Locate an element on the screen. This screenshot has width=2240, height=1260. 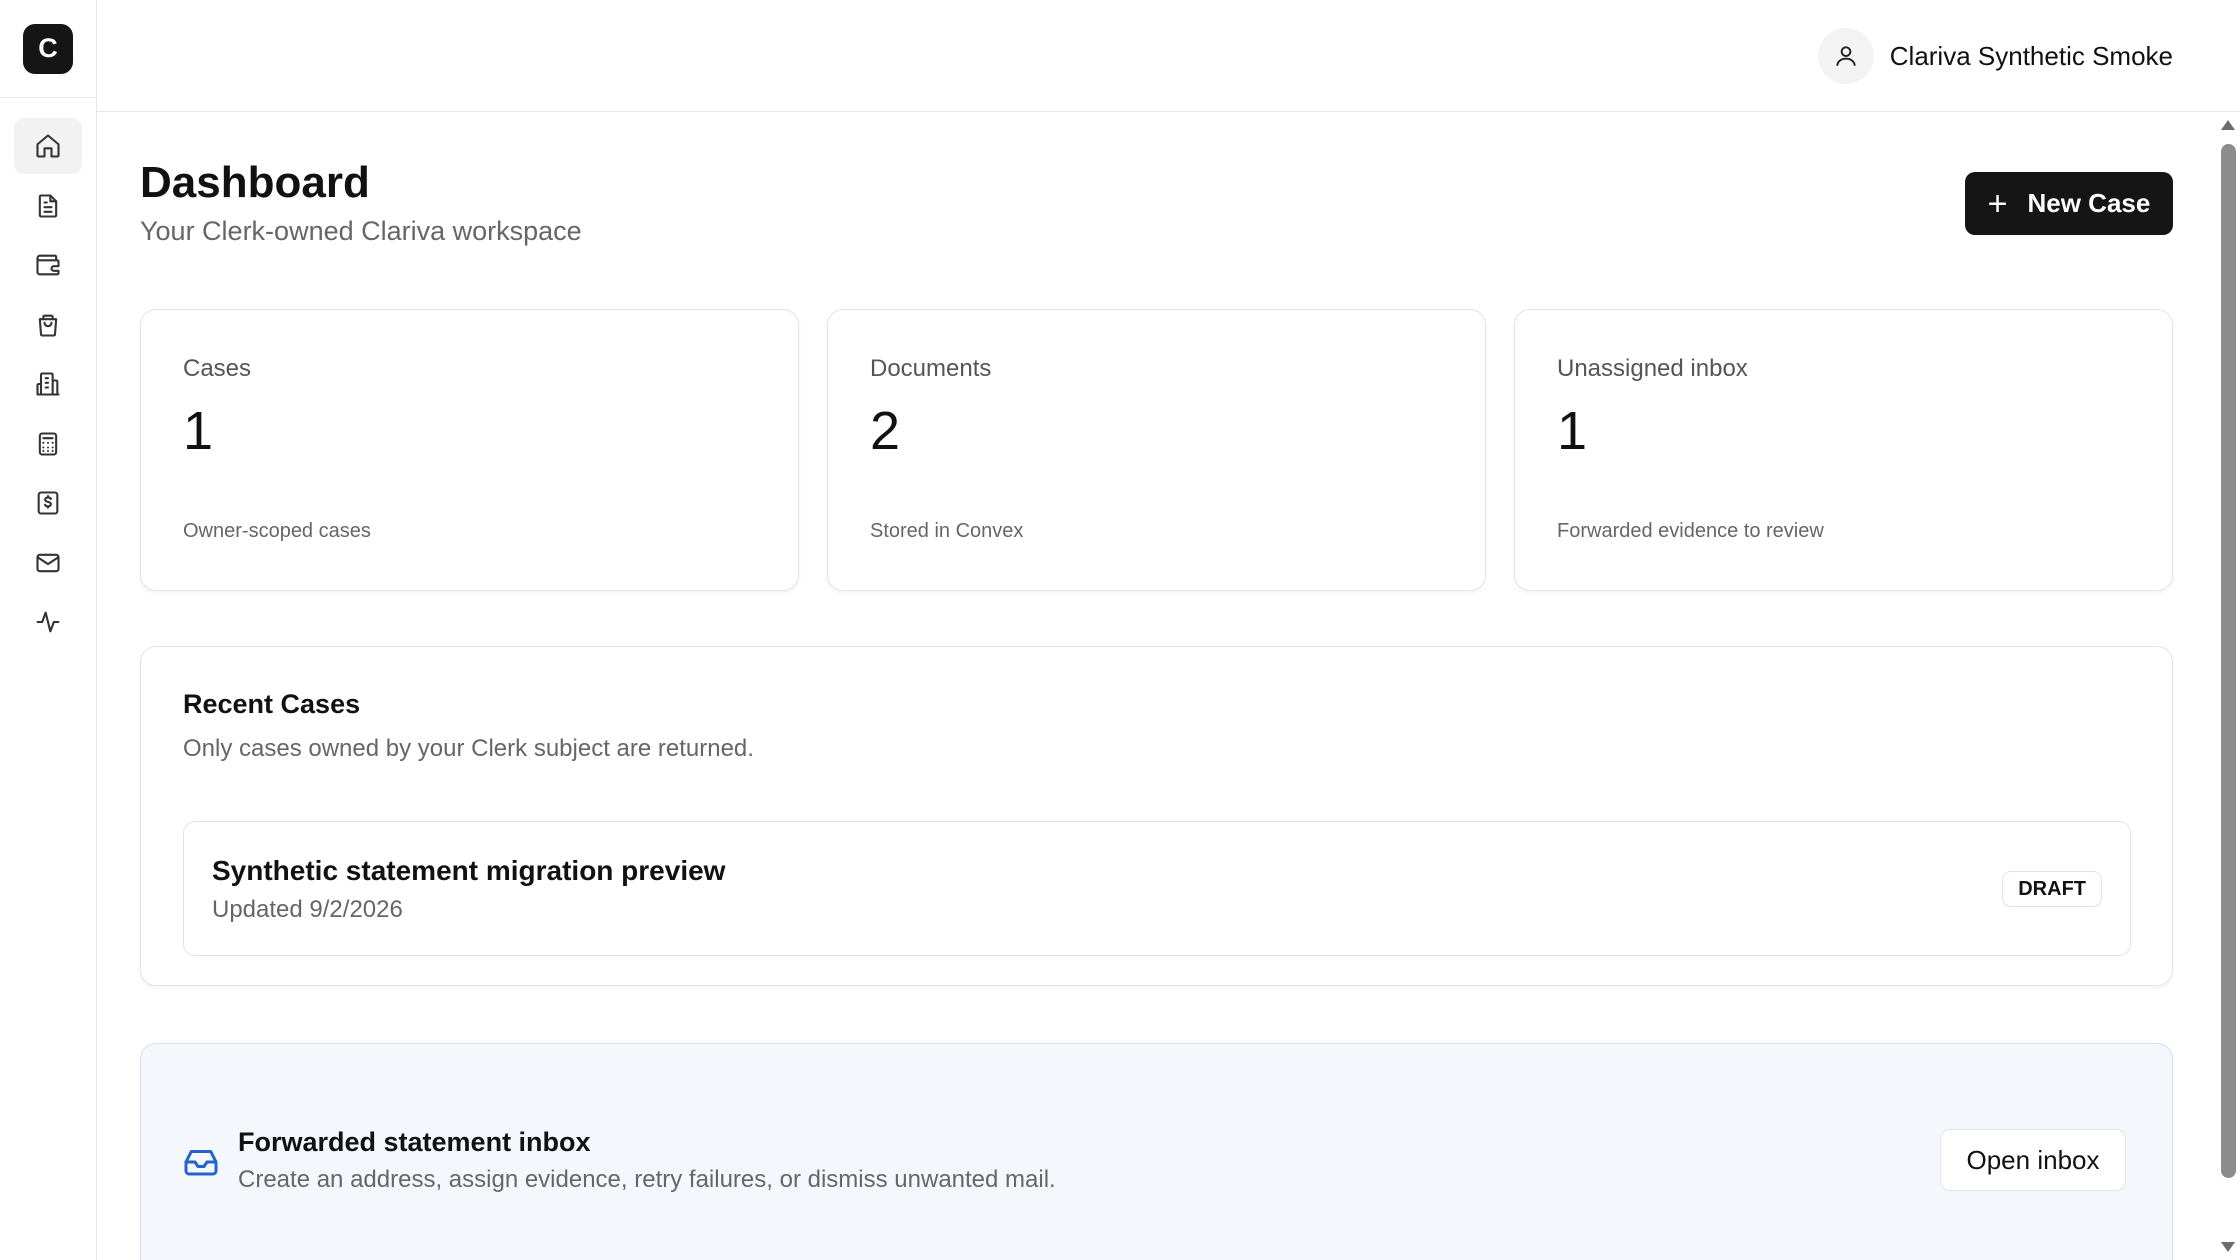
sidebar-item-billing is located at coordinates (48, 503).